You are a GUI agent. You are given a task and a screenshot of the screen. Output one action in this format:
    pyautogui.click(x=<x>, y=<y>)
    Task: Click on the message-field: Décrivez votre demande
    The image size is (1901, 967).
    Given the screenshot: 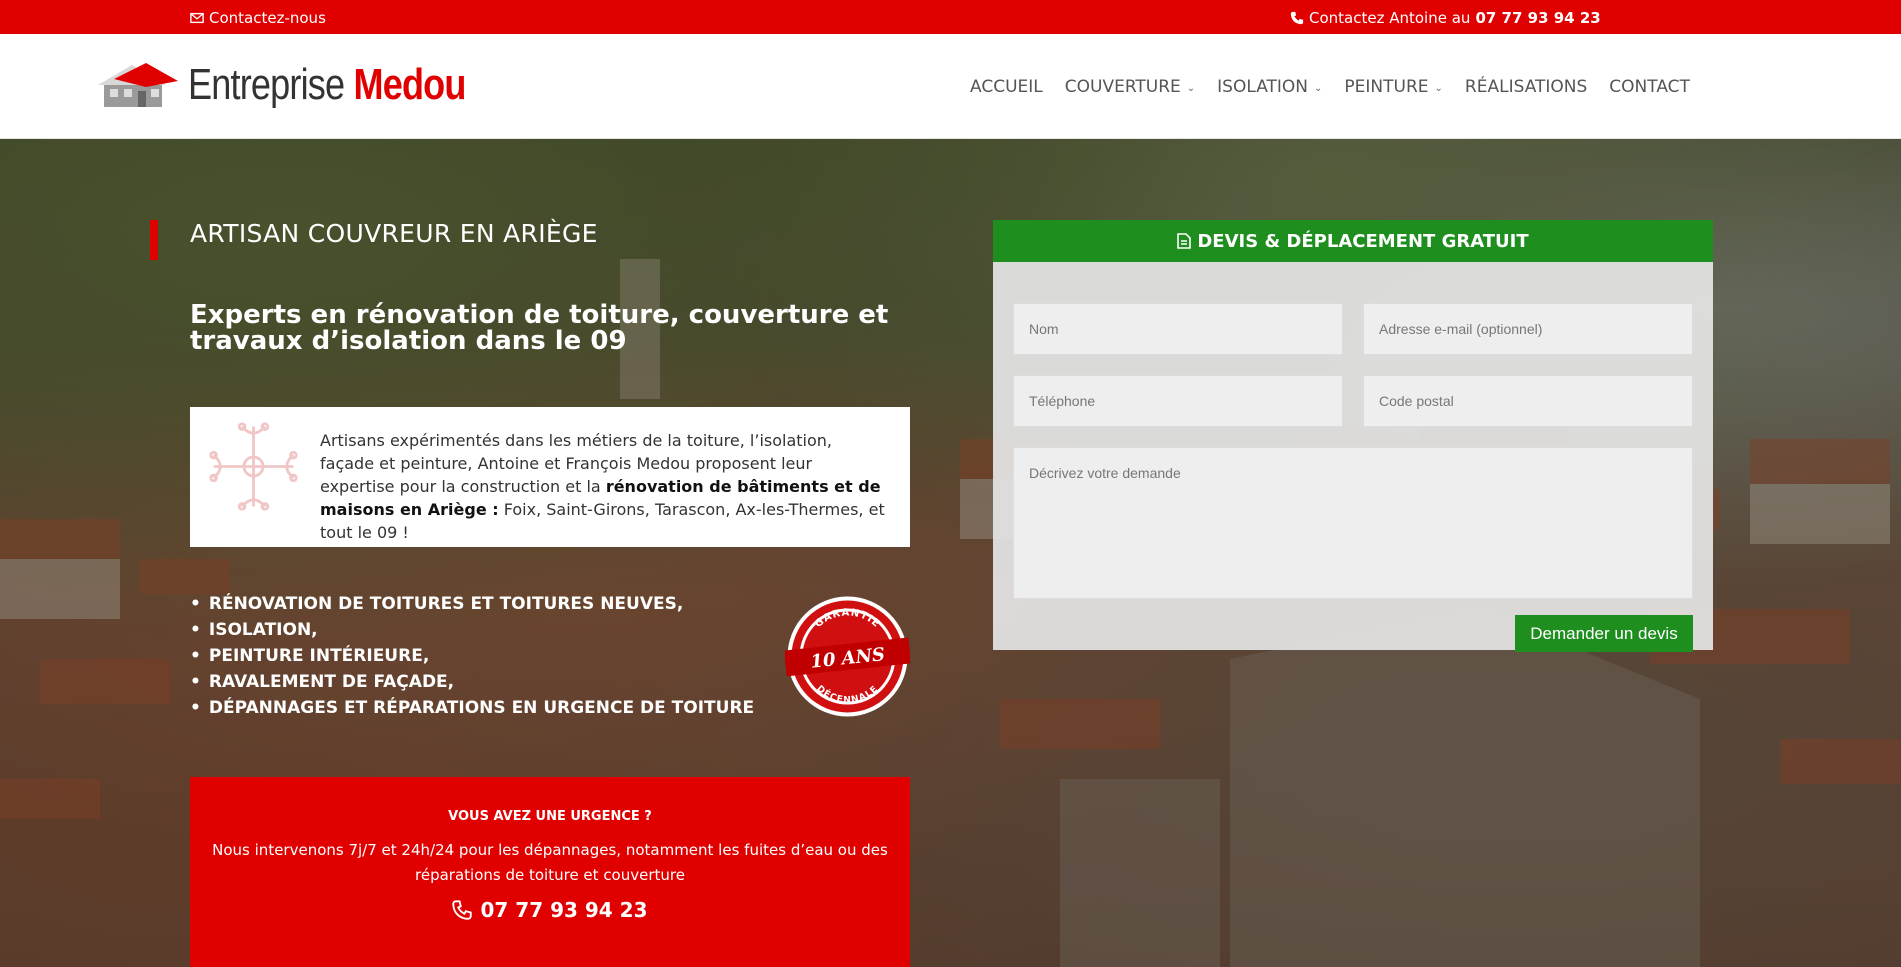 What is the action you would take?
    pyautogui.click(x=1353, y=523)
    